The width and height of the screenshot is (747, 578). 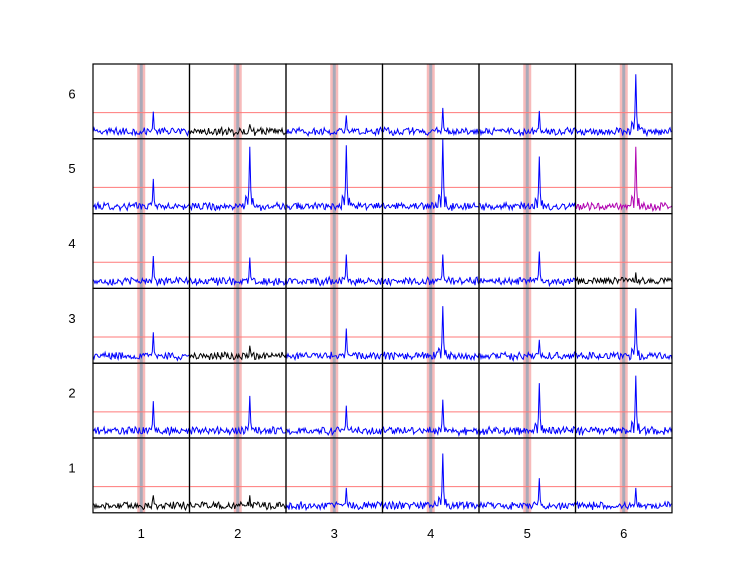 What do you see at coordinates (623, 533) in the screenshot?
I see `x-tick-label: 6` at bounding box center [623, 533].